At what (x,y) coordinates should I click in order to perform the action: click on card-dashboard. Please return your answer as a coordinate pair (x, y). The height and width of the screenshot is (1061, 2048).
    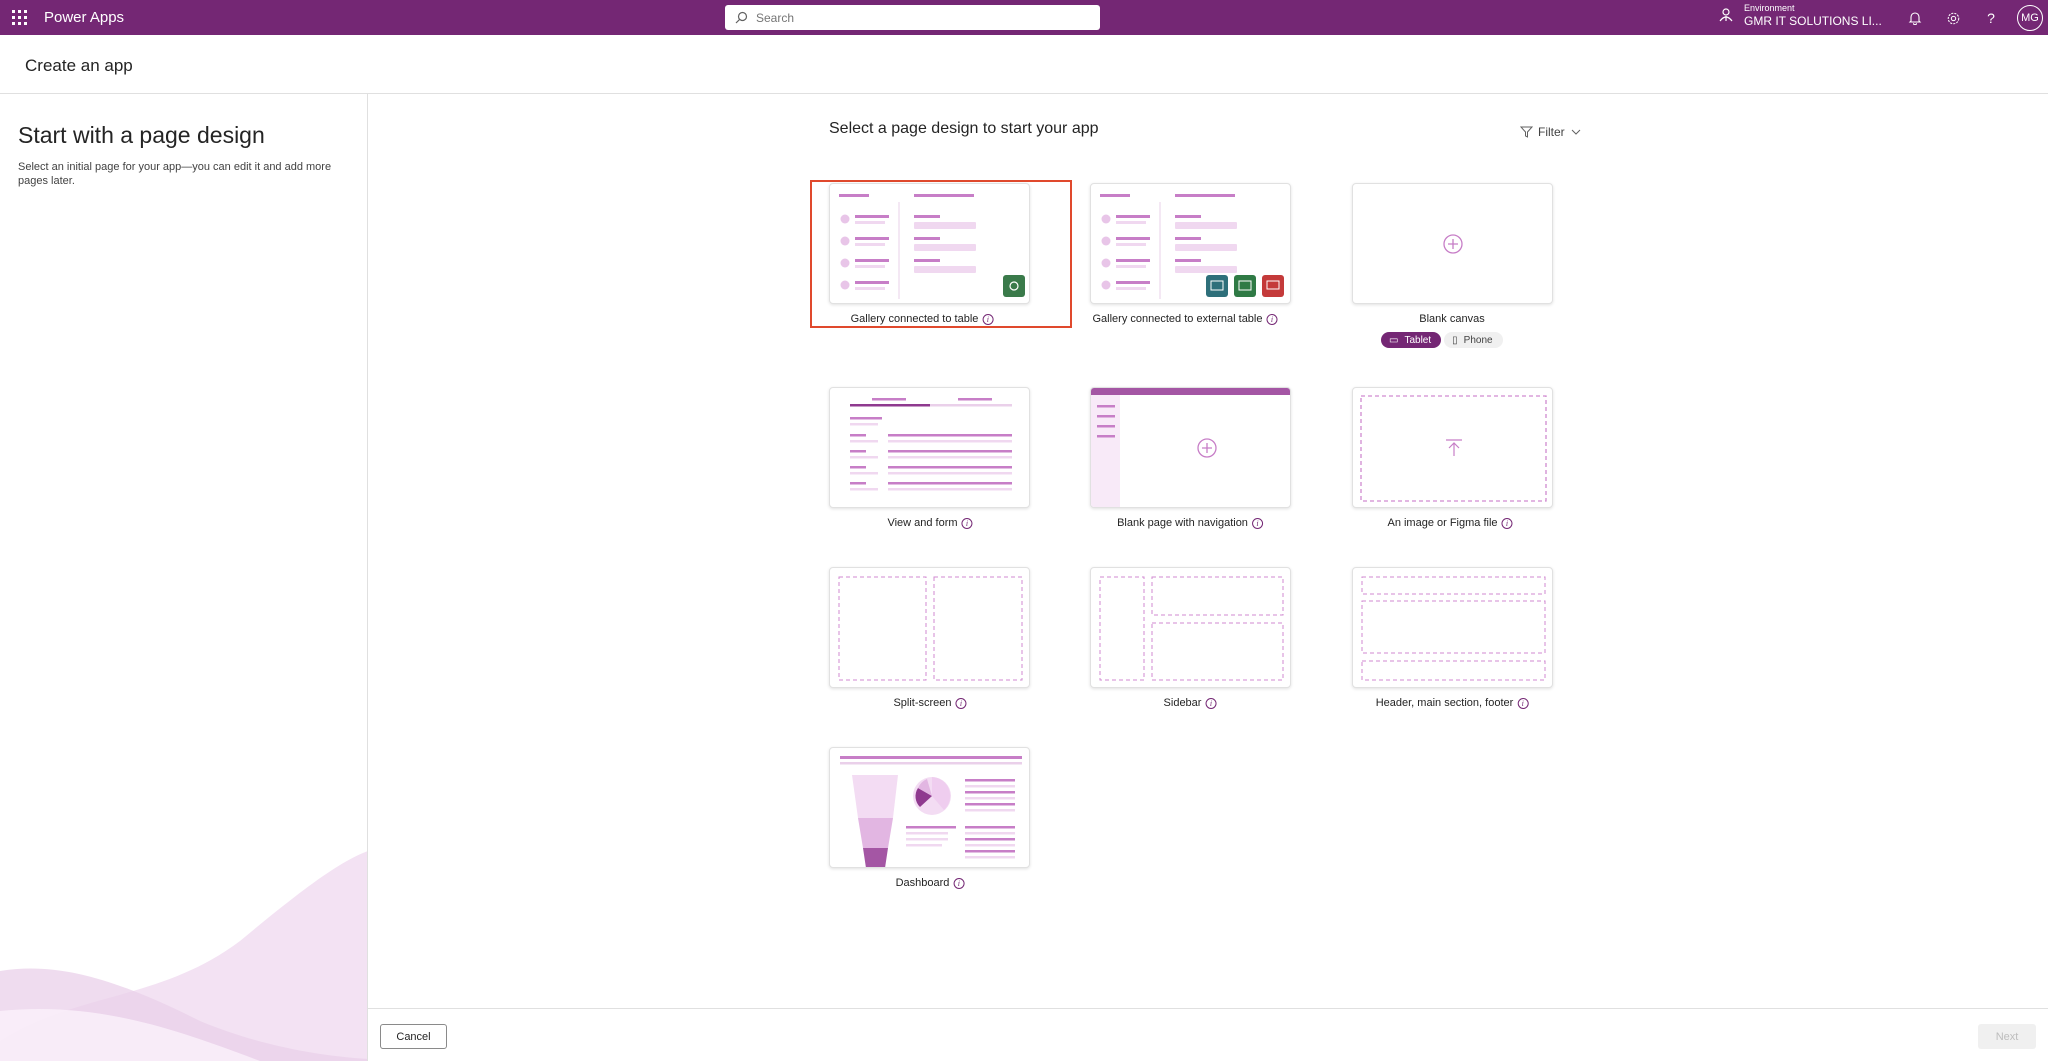
    Looking at the image, I should click on (929, 807).